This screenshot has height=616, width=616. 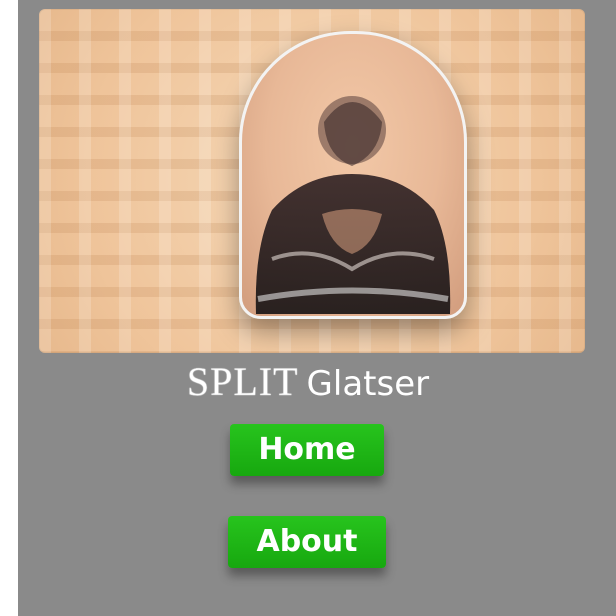 I want to click on site-title: SPLIT Glatser, so click(x=308, y=381).